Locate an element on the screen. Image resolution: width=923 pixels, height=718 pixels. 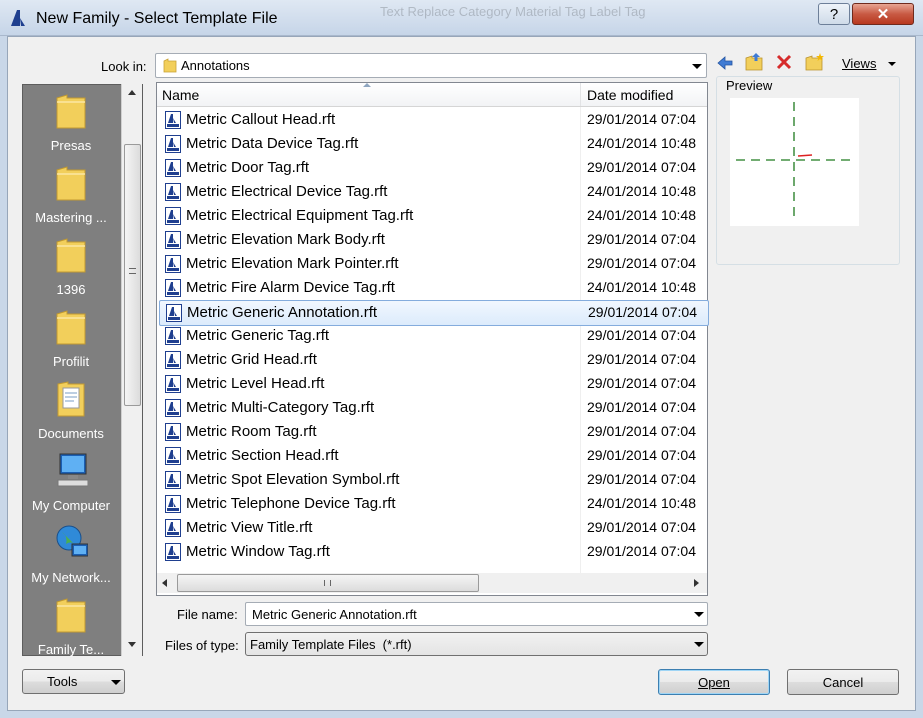
file-row: Metric Section Head.rft 29/01/2014 07:04 is located at coordinates (433, 456).